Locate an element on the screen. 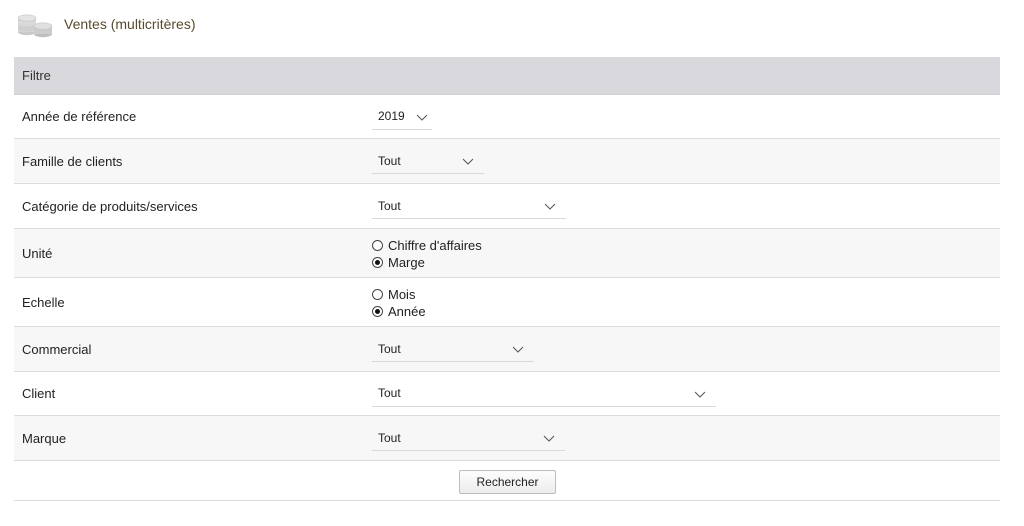 This screenshot has height=526, width=1024. radio-option-chiffre-affaires: Chiffre d'affaires is located at coordinates (427, 245).